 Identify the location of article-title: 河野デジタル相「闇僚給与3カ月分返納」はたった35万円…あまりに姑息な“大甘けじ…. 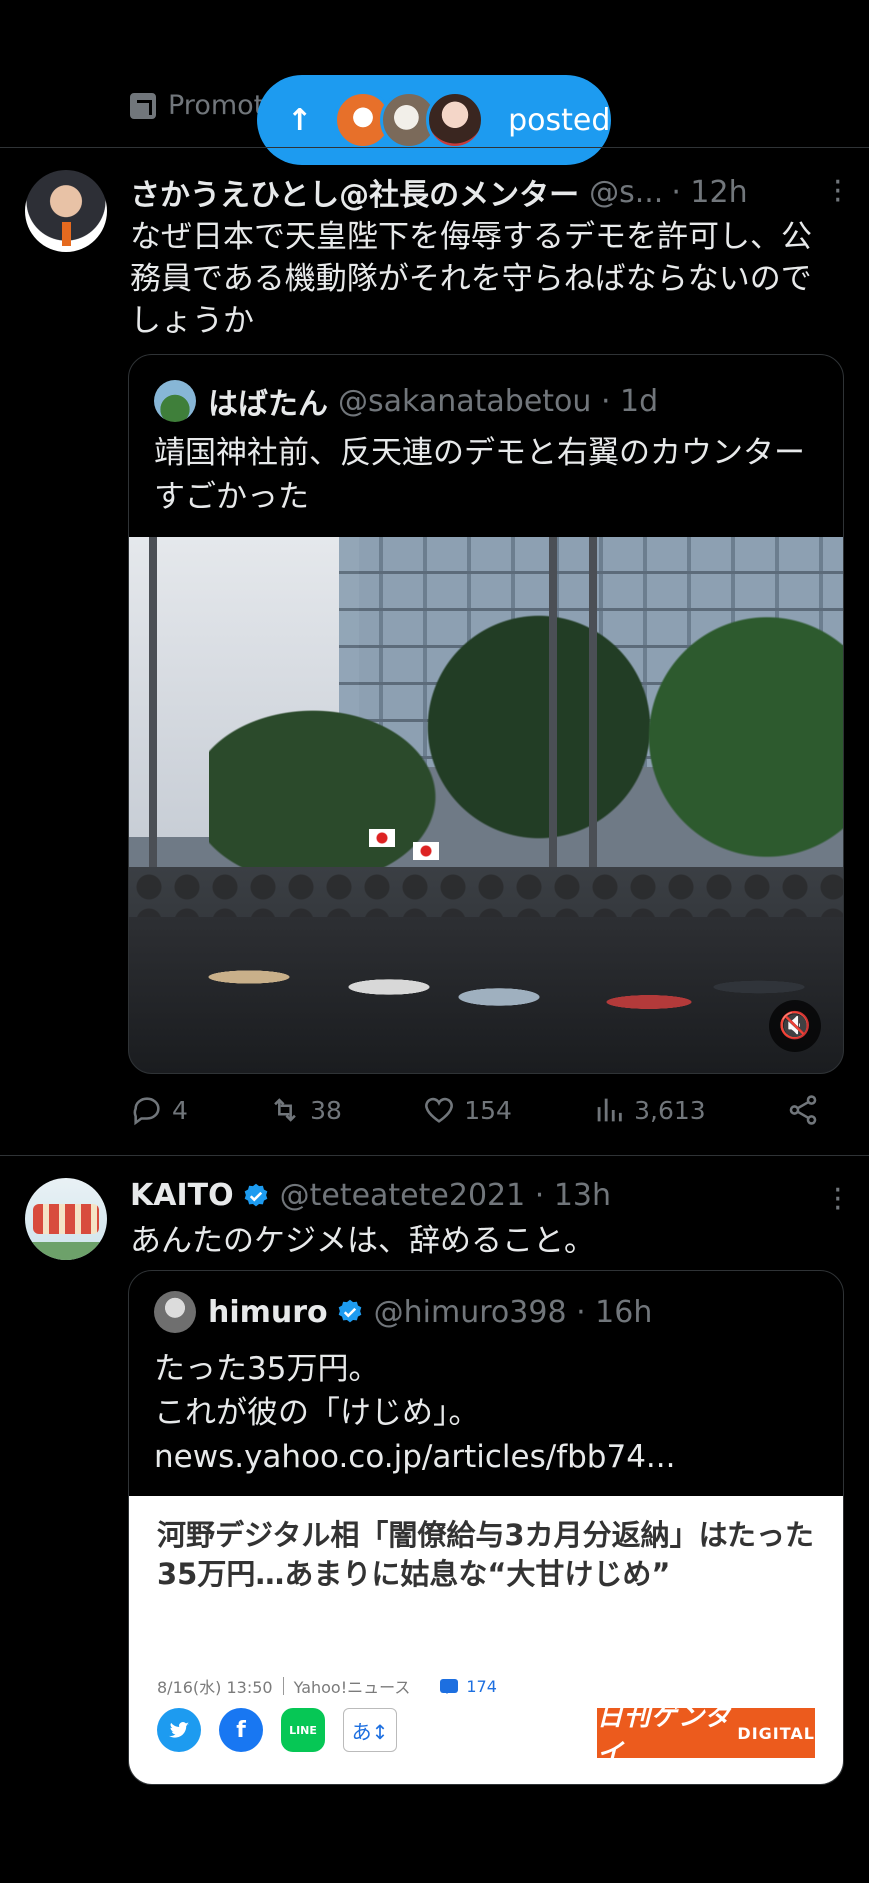
(486, 1554).